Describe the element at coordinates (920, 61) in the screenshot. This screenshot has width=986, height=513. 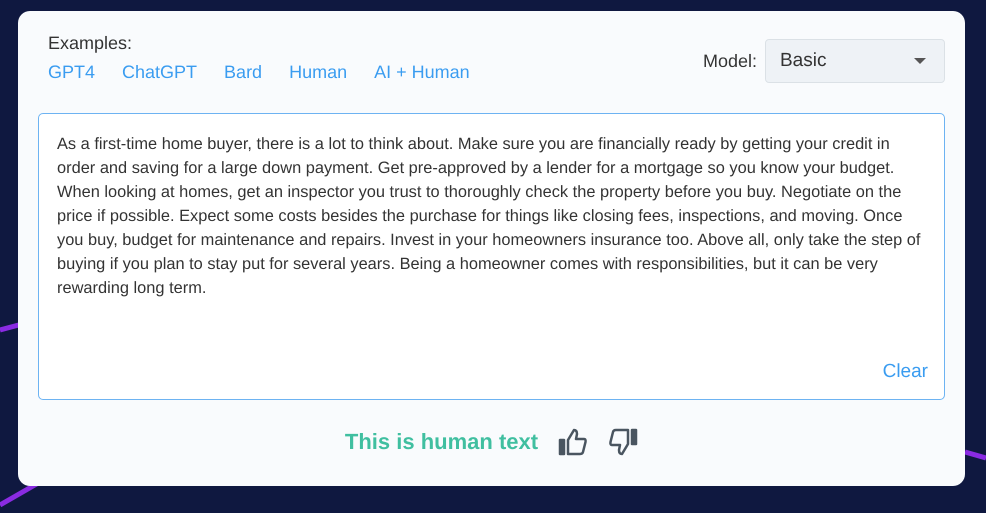
I see `caret-icon` at that location.